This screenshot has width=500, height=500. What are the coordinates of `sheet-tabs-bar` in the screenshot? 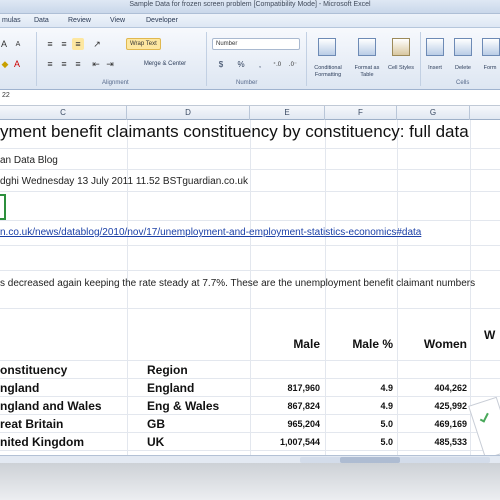 It's located at (250, 459).